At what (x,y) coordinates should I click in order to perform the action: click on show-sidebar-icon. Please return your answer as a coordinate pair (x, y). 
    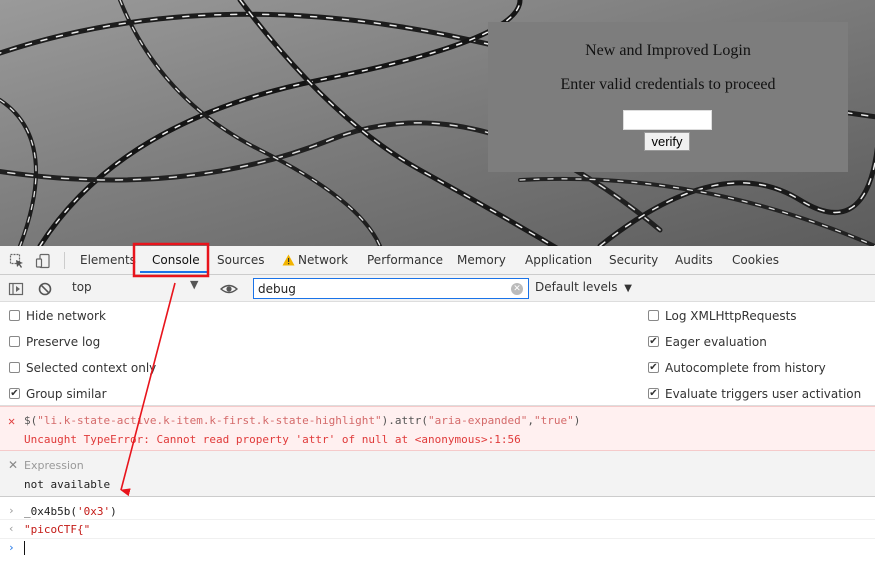
    Looking at the image, I should click on (16, 289).